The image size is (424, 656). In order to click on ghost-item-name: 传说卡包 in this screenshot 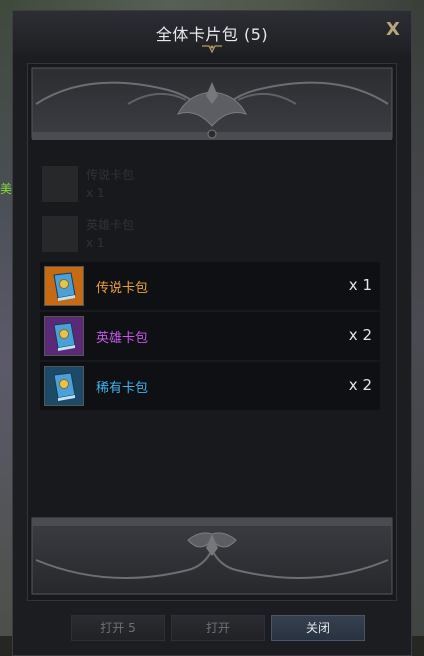, I will do `click(110, 175)`.